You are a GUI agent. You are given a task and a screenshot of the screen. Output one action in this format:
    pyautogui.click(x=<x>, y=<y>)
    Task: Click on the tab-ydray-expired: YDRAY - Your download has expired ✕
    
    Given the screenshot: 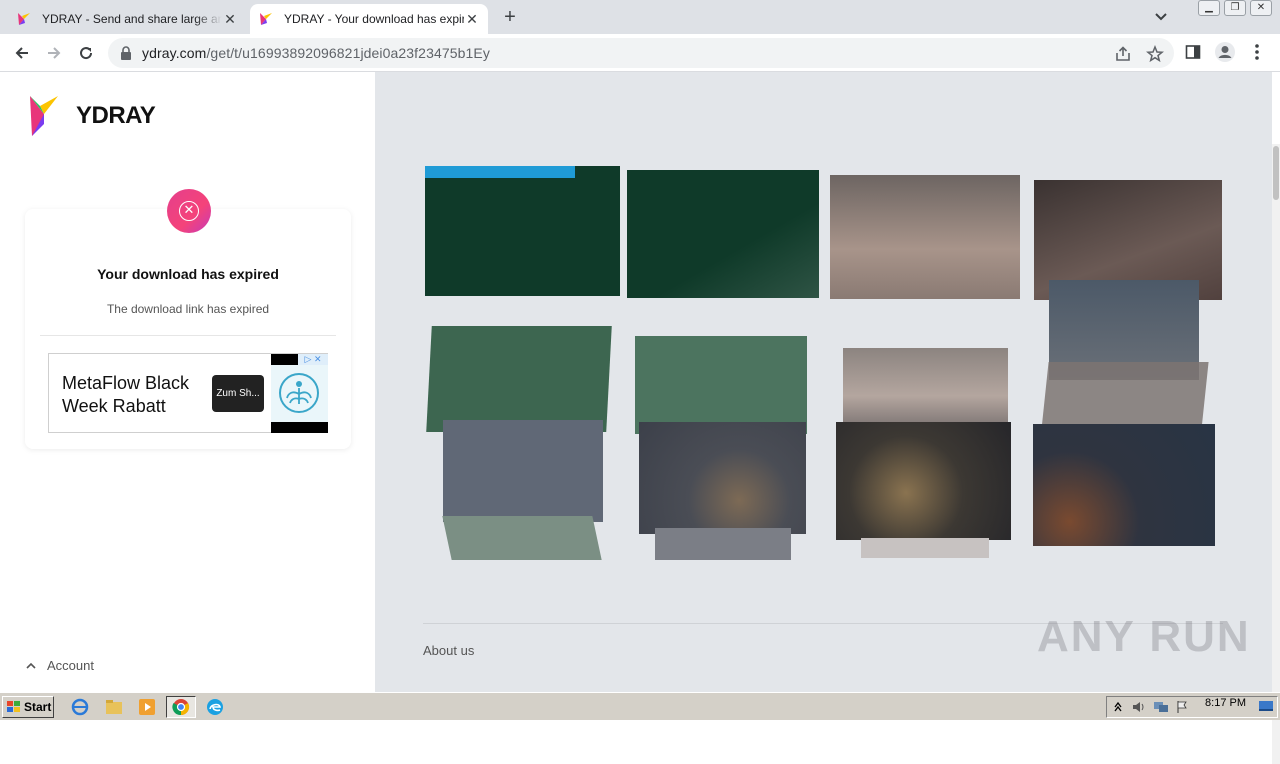 What is the action you would take?
    pyautogui.click(x=369, y=19)
    